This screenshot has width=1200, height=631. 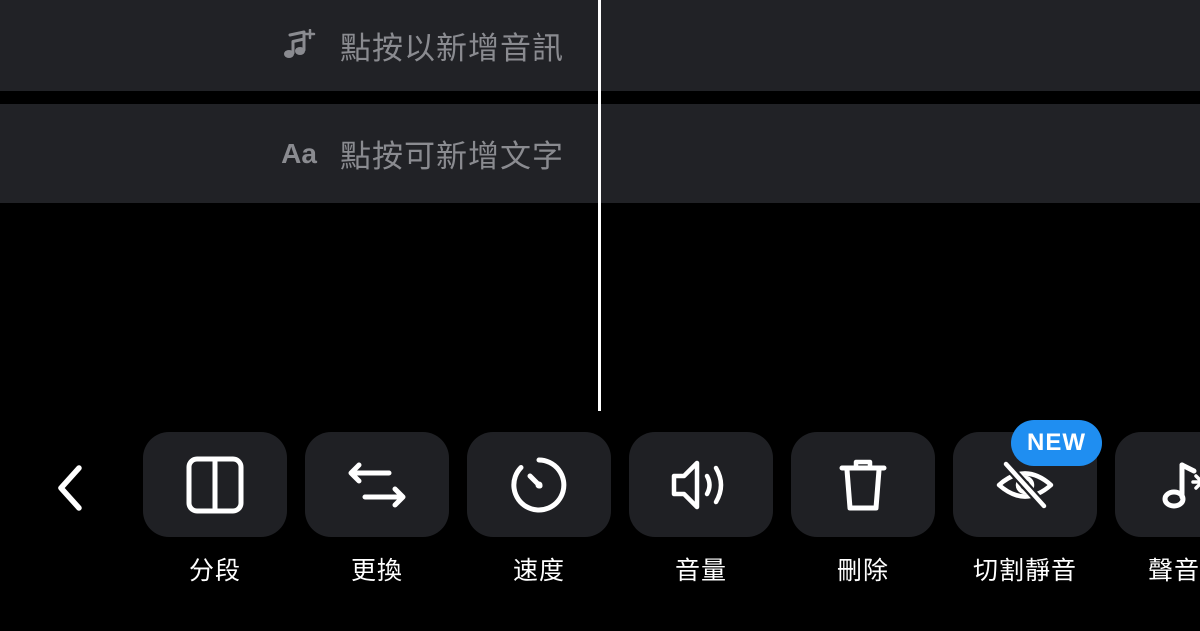 I want to click on new-badge: NEW, so click(x=1056, y=443).